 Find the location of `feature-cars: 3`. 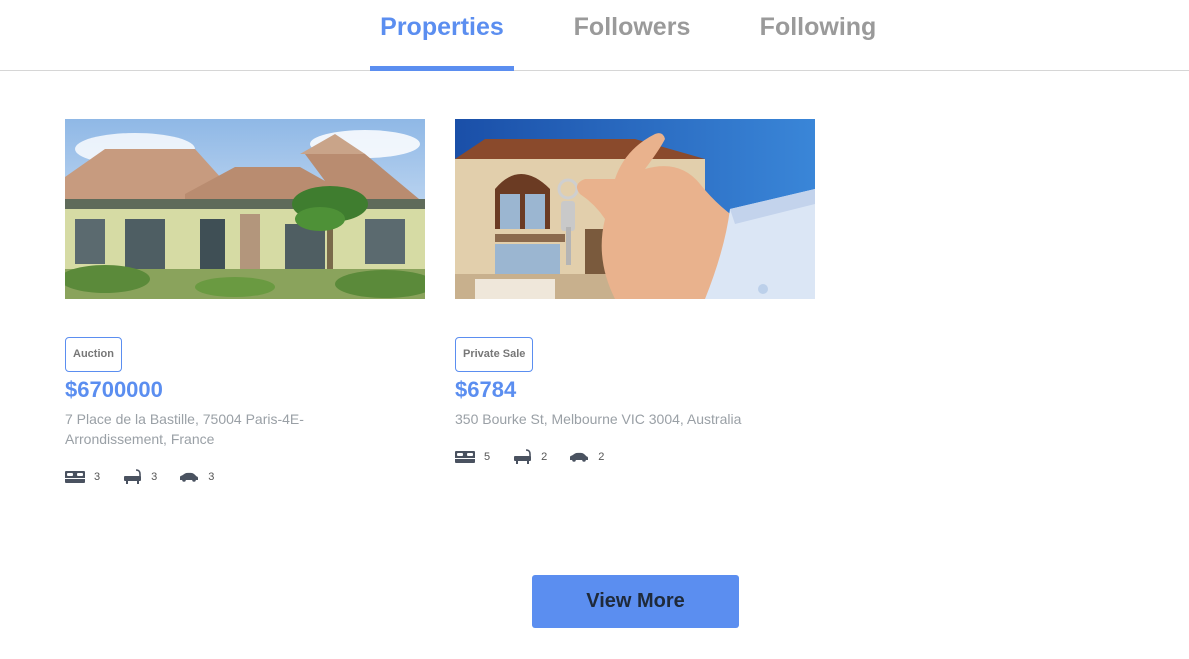

feature-cars: 3 is located at coordinates (196, 477).